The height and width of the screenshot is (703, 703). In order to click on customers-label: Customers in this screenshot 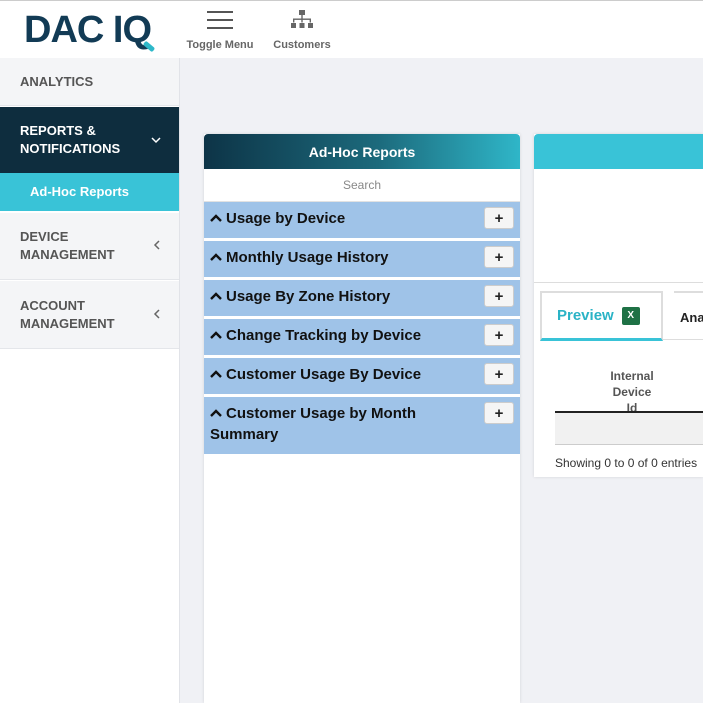, I will do `click(302, 45)`.